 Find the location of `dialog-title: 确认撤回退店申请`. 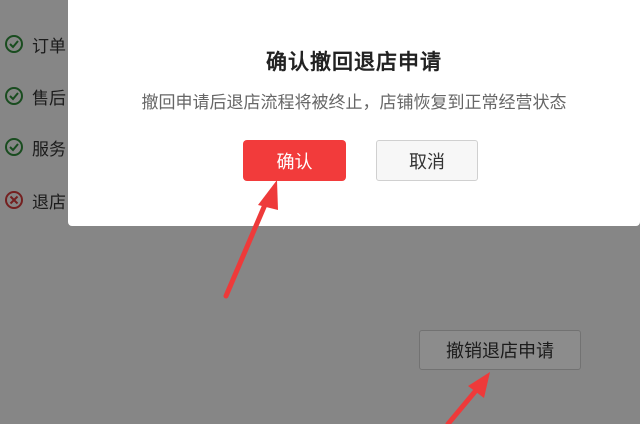

dialog-title: 确认撤回退店申请 is located at coordinates (354, 62).